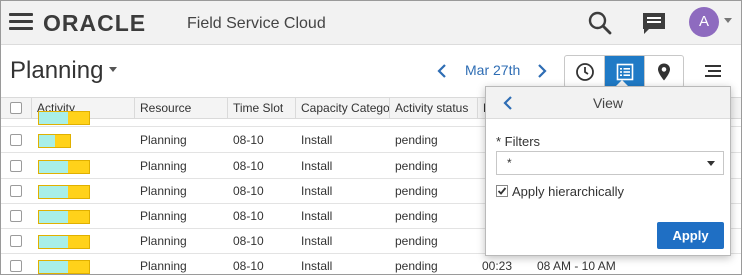 The image size is (742, 275). Describe the element at coordinates (654, 24) in the screenshot. I see `chat-icon` at that location.